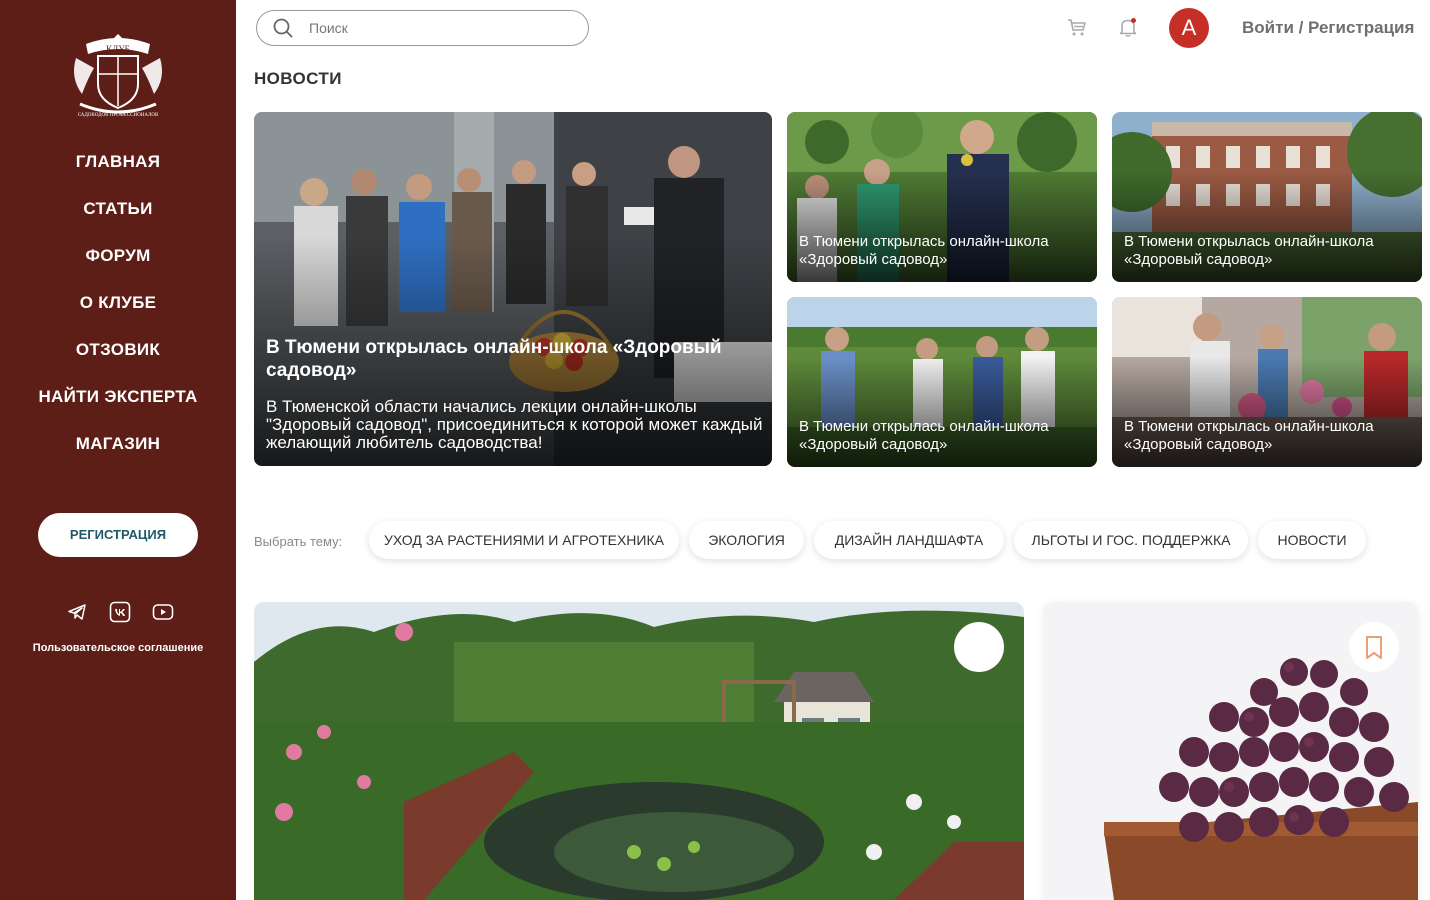  I want to click on nav-item-find-expert: НАЙТИ ЭКСПЕРТА, so click(118, 400).